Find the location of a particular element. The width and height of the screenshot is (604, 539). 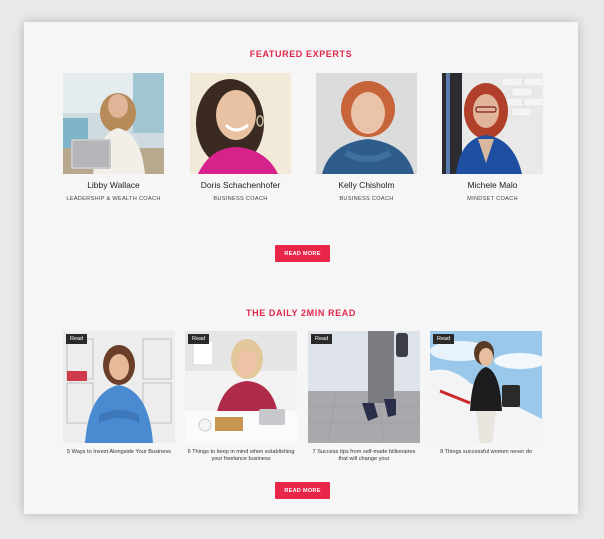

daily-read-more-button: READ MORE is located at coordinates (302, 490).